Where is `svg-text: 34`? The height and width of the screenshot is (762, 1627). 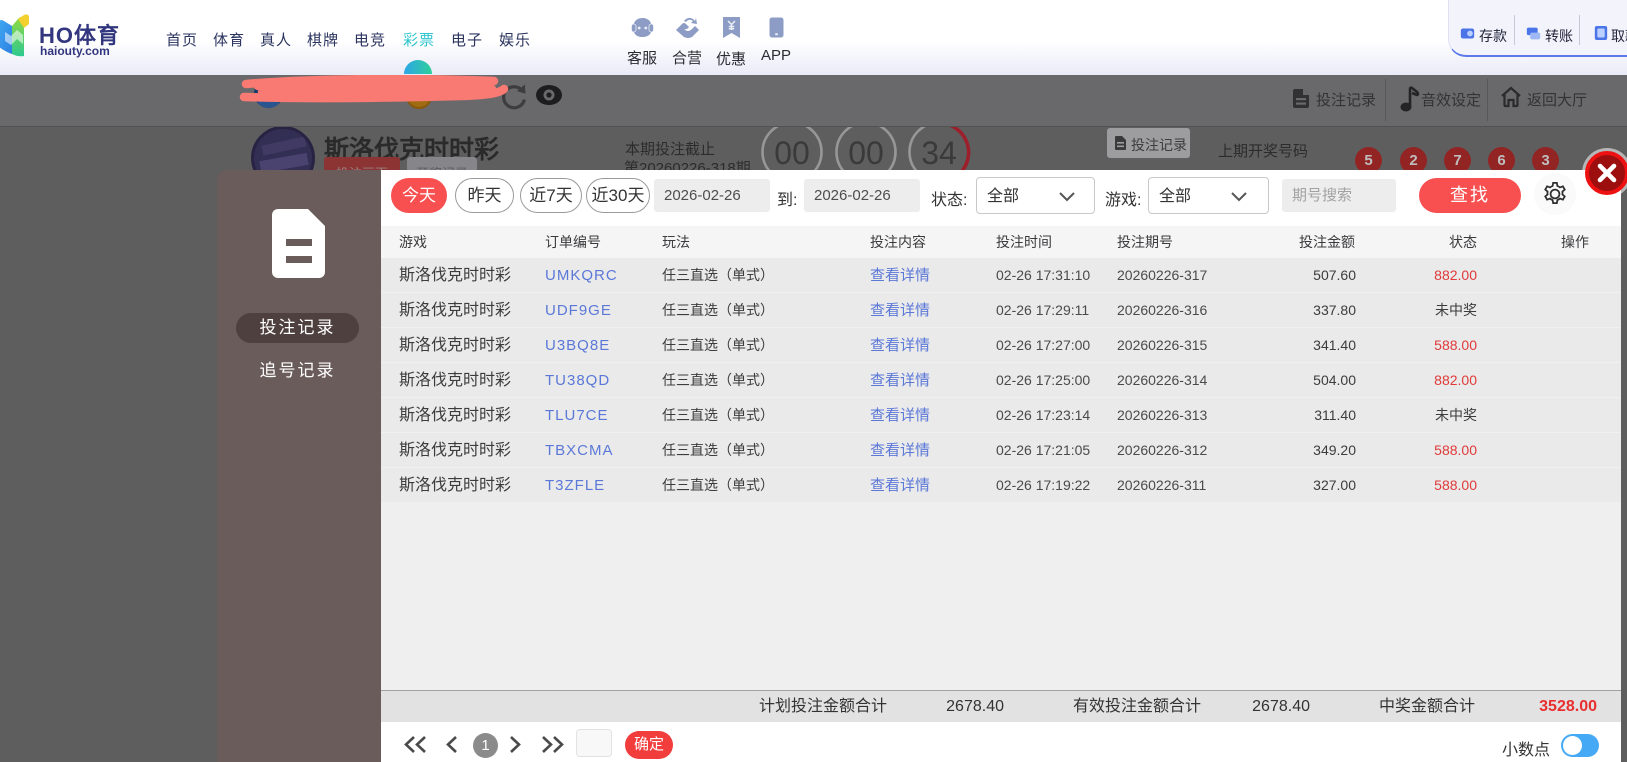 svg-text: 34 is located at coordinates (939, 153).